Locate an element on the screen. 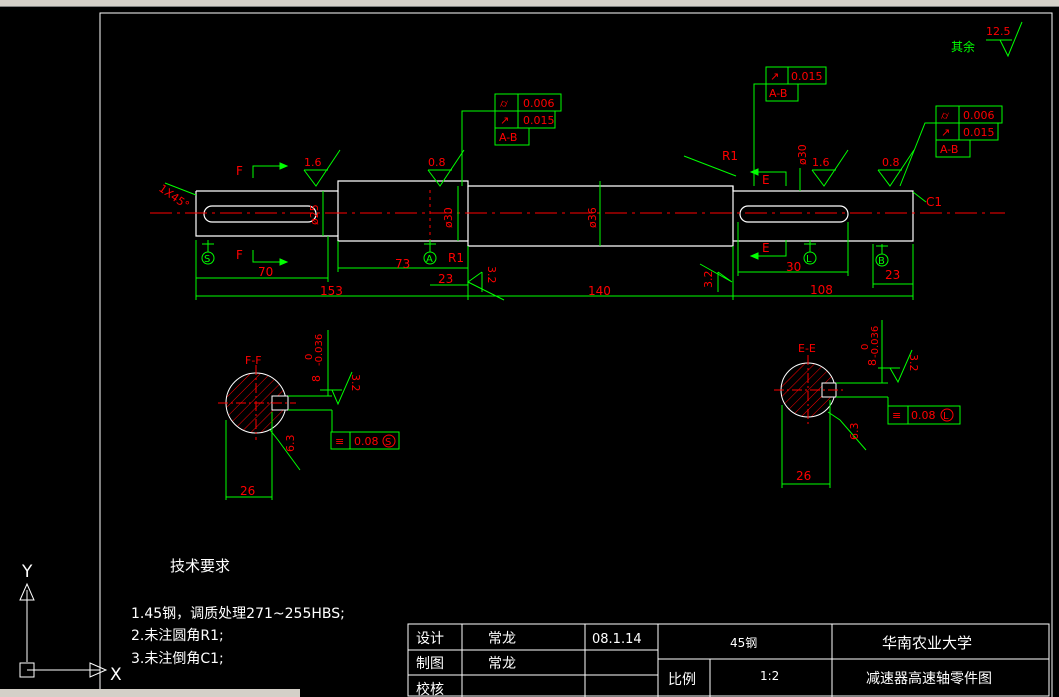 The image size is (1059, 697). fcf-right-runout: 0.015 is located at coordinates (807, 76).